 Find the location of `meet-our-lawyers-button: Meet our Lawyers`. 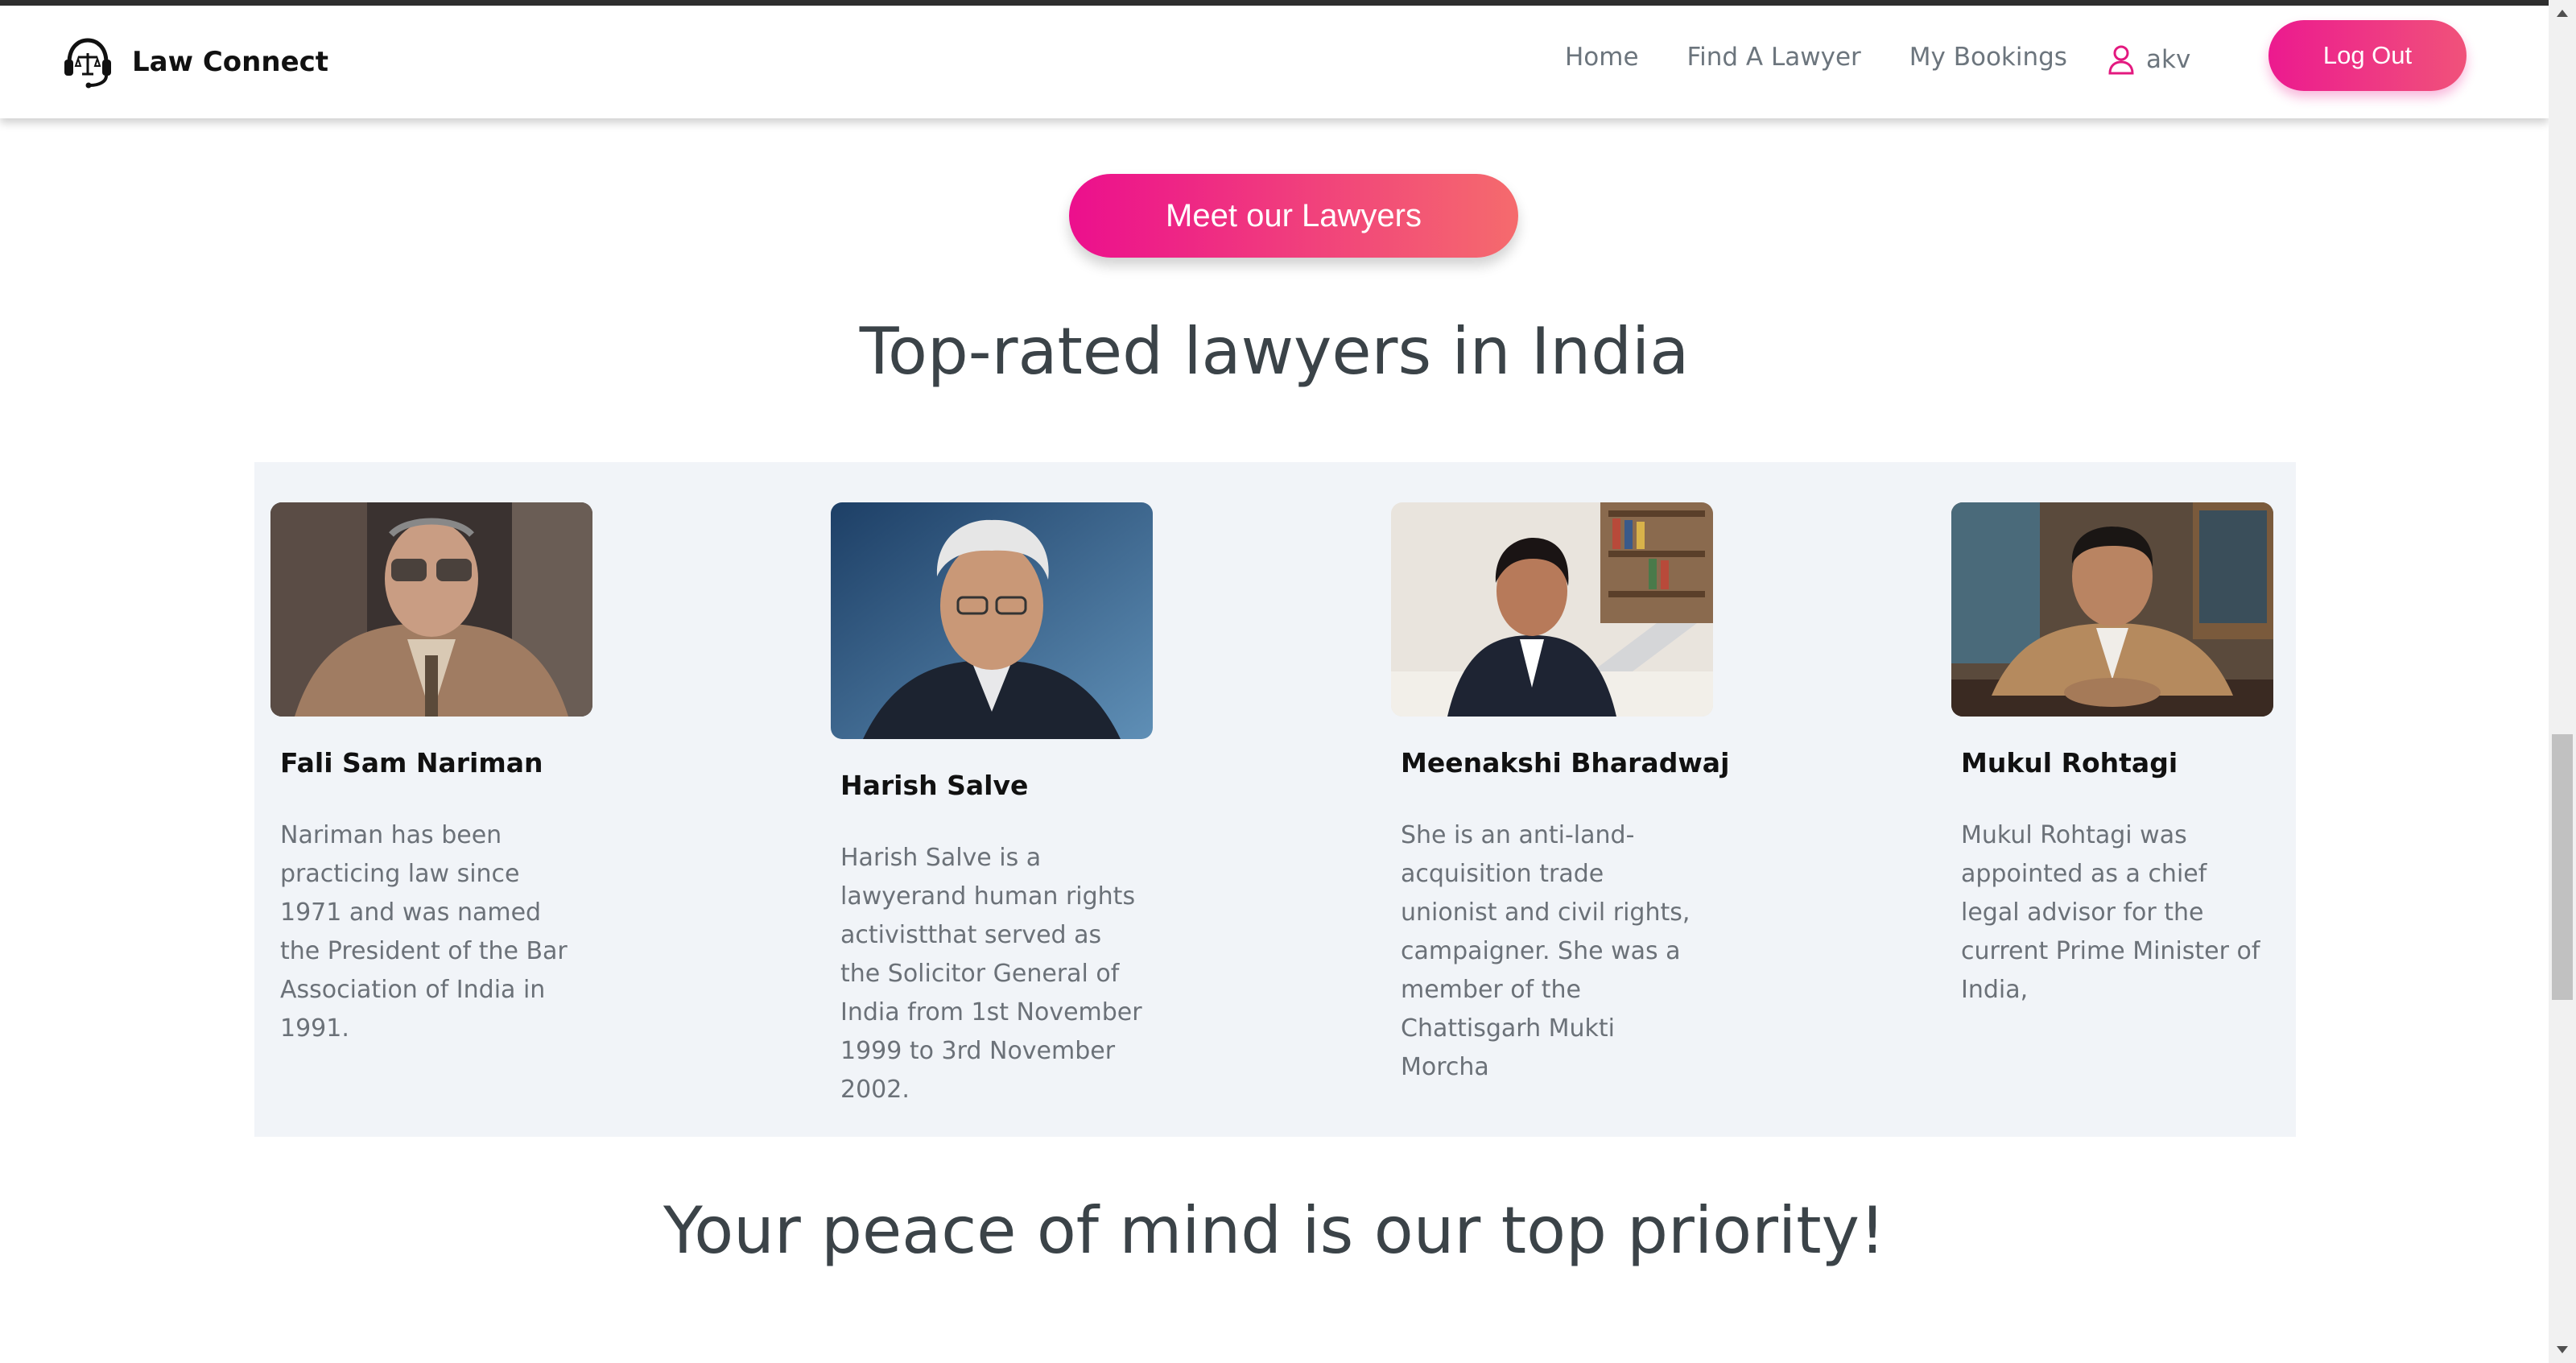

meet-our-lawyers-button: Meet our Lawyers is located at coordinates (1293, 216).